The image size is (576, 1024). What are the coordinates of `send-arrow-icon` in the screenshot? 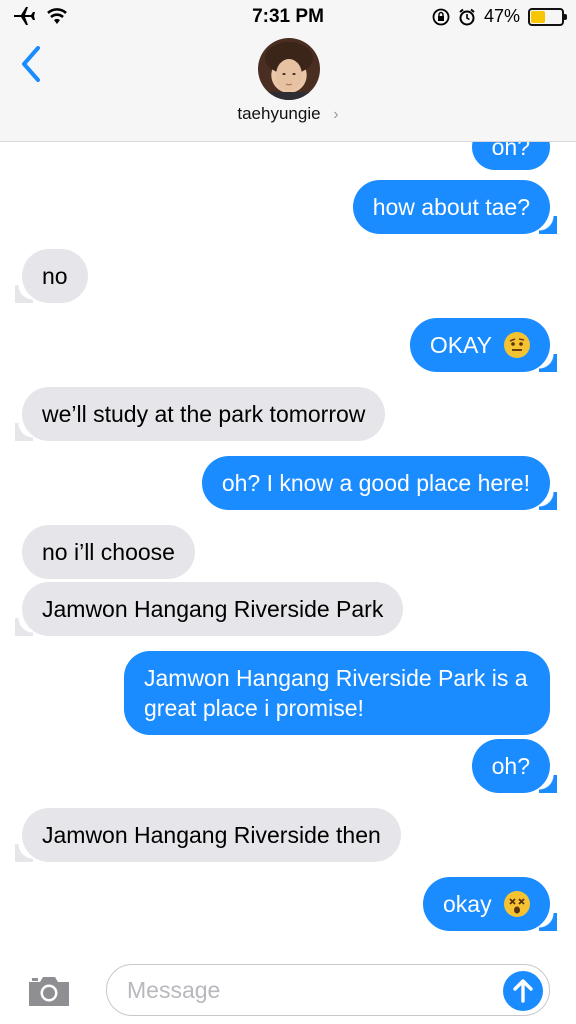 It's located at (523, 991).